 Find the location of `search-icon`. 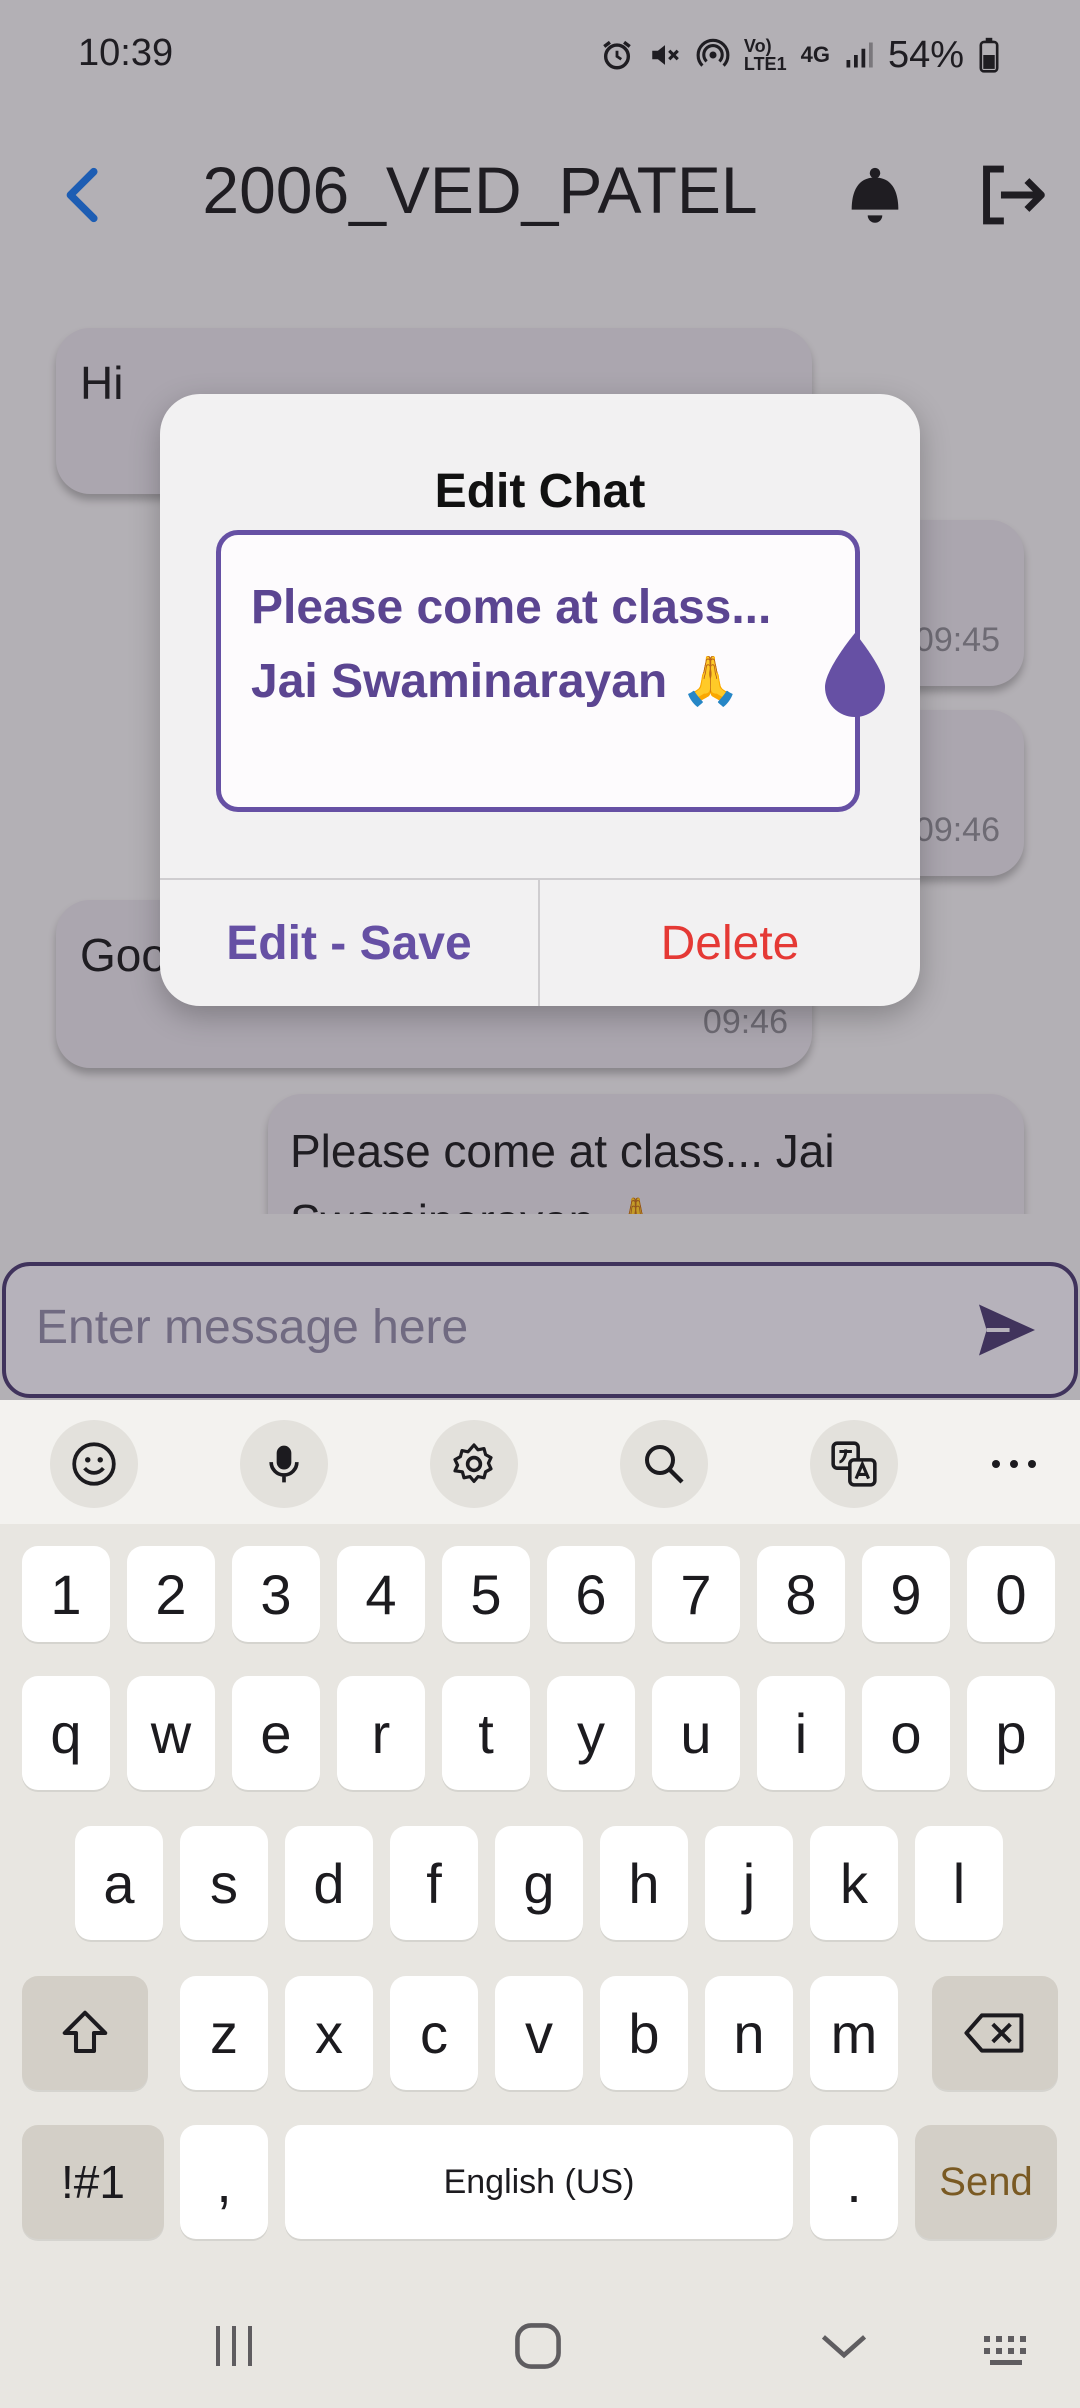

search-icon is located at coordinates (664, 1464).